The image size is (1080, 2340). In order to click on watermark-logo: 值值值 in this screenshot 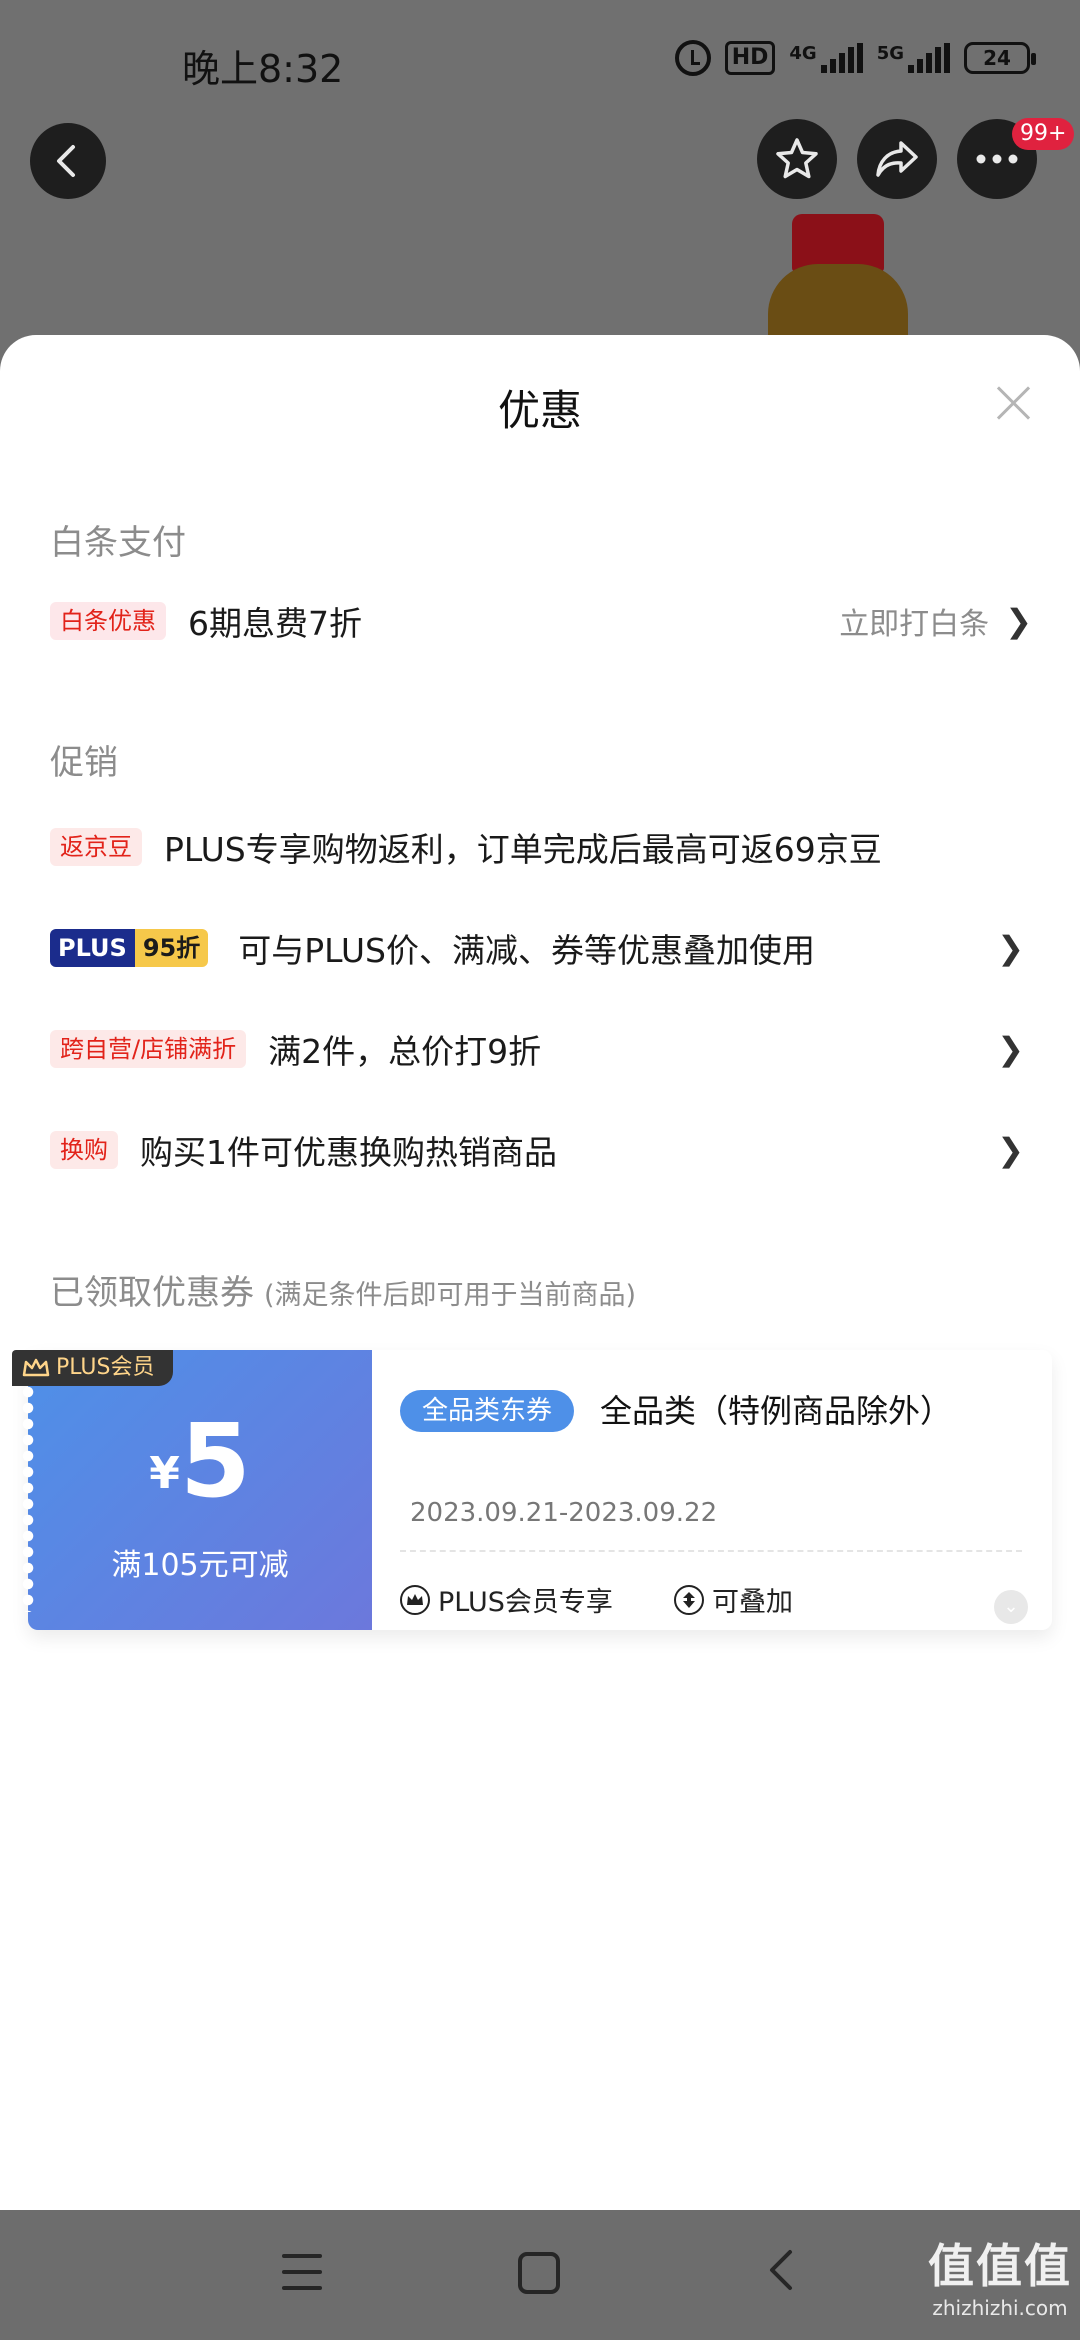, I will do `click(1000, 2266)`.